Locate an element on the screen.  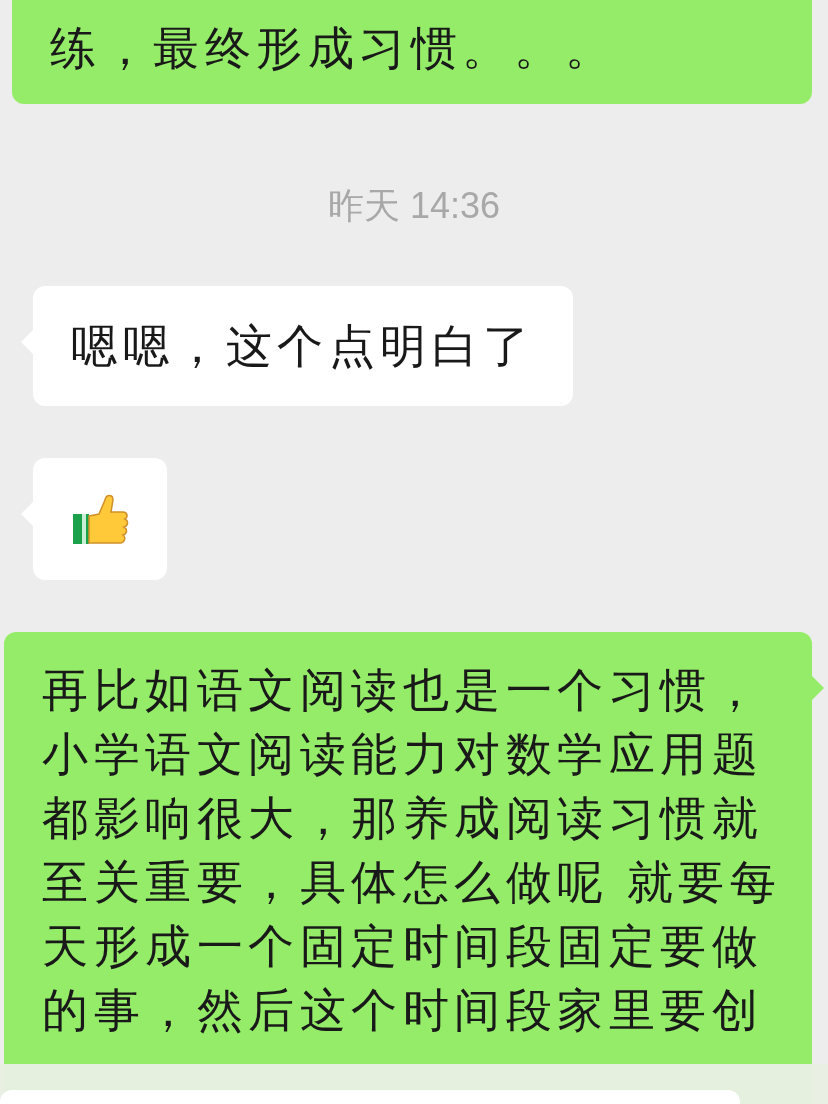
message-bubble: 练，最终形成习惯。。。 is located at coordinates (412, 52).